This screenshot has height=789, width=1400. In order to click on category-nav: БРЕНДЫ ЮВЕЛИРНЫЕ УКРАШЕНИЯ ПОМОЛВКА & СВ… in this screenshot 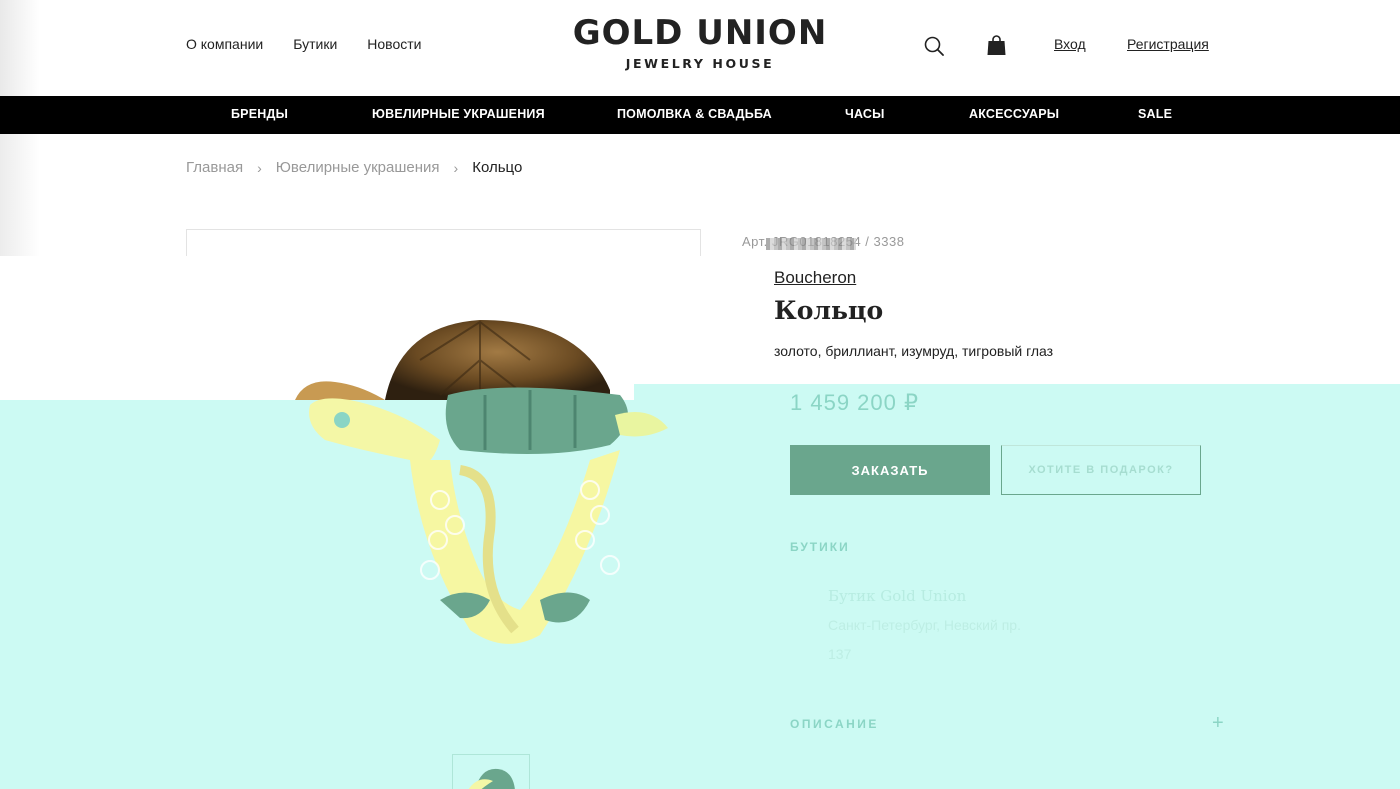, I will do `click(700, 115)`.